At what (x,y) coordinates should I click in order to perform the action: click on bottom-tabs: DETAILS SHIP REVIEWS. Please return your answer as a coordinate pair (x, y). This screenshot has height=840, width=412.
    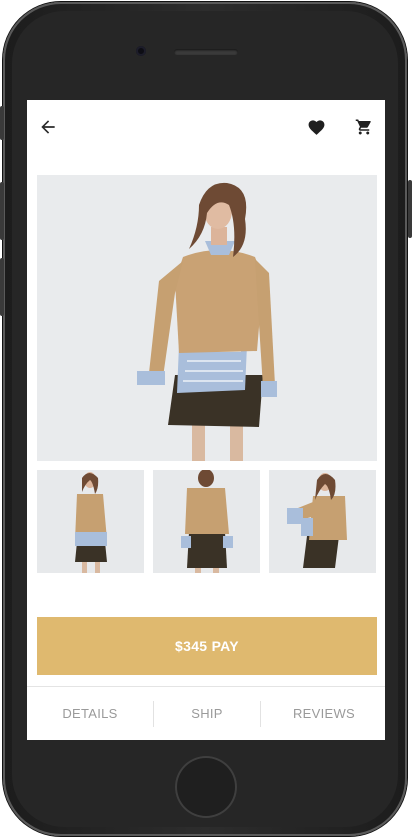
    Looking at the image, I should click on (206, 713).